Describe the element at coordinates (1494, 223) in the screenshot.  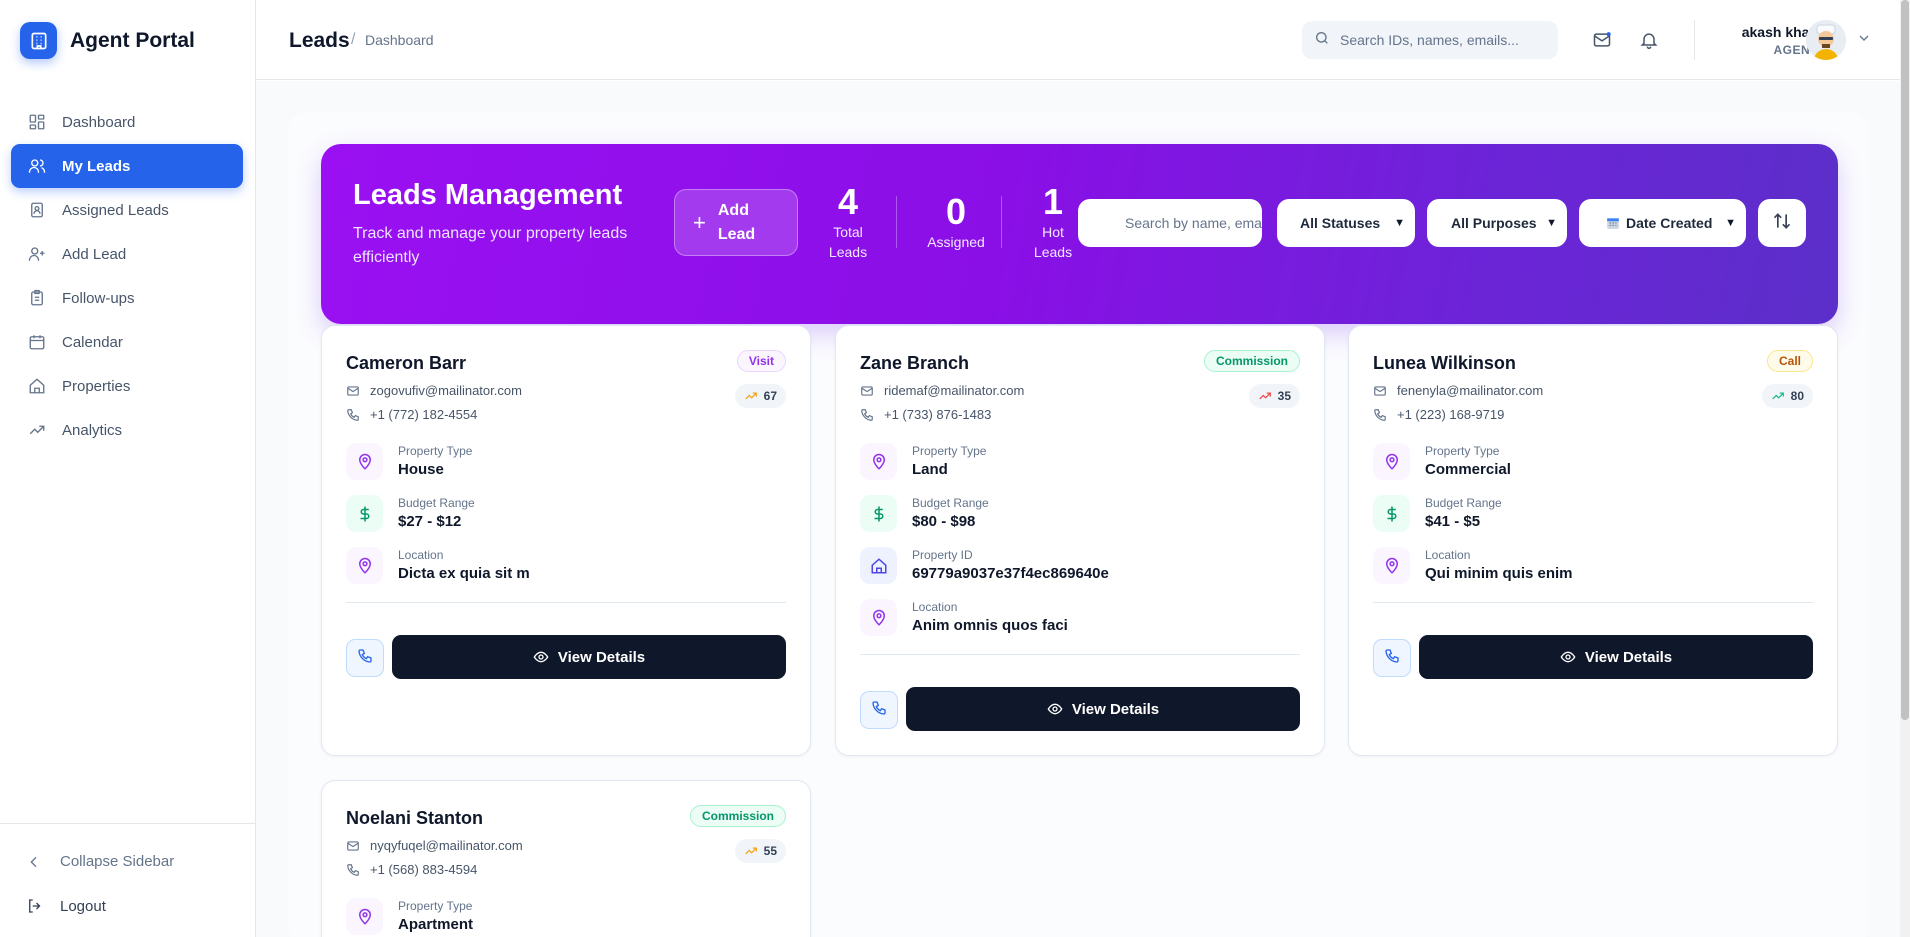
I see `purpose-filter-value: All Purposes` at that location.